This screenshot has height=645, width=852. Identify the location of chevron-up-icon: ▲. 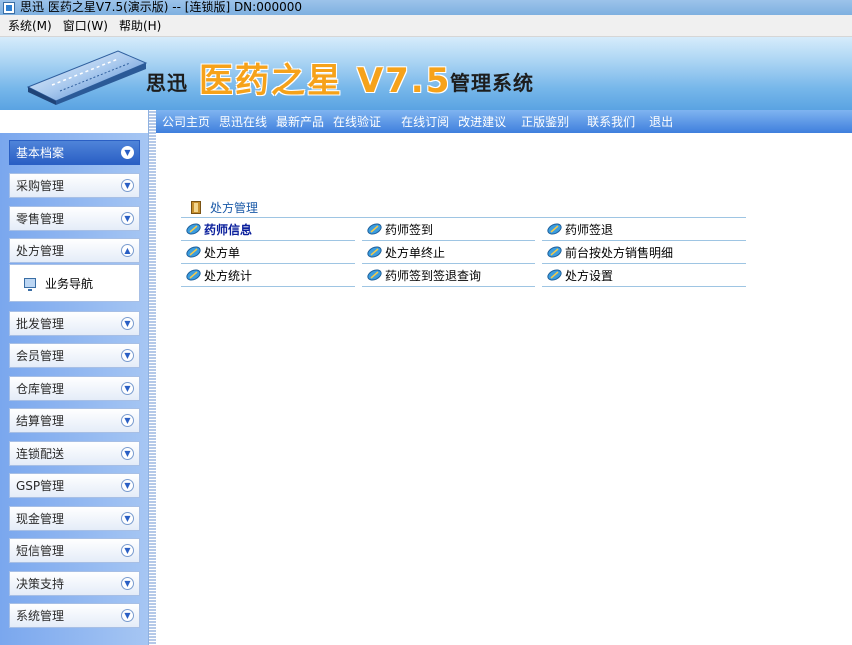
(127, 250).